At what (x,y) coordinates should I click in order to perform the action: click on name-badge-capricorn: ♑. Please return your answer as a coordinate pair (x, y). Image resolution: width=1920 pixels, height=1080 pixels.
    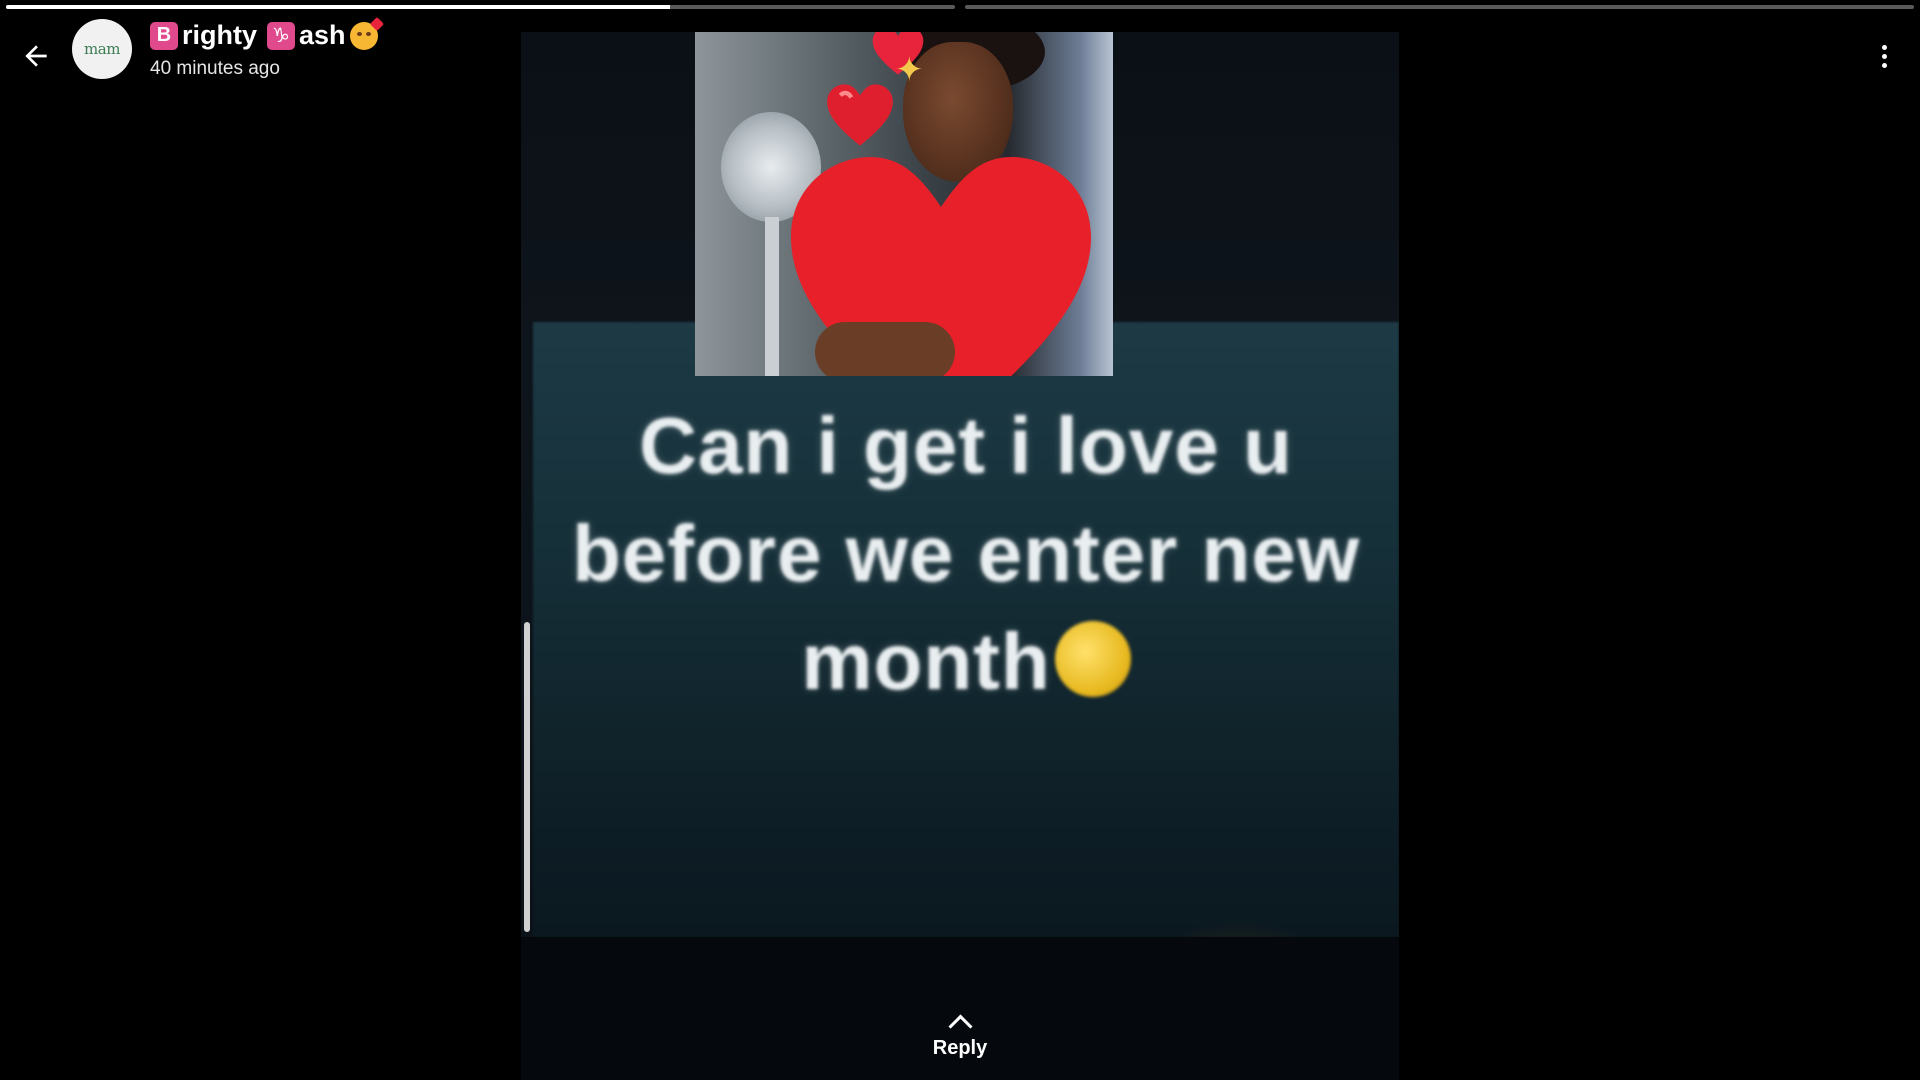
    Looking at the image, I should click on (281, 35).